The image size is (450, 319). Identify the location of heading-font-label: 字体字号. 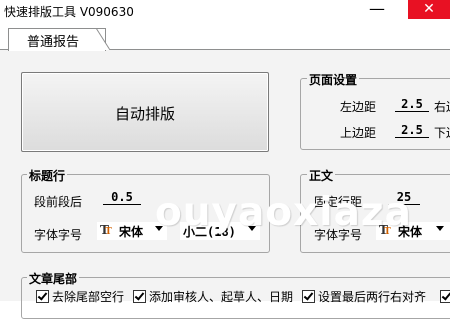
(58, 235).